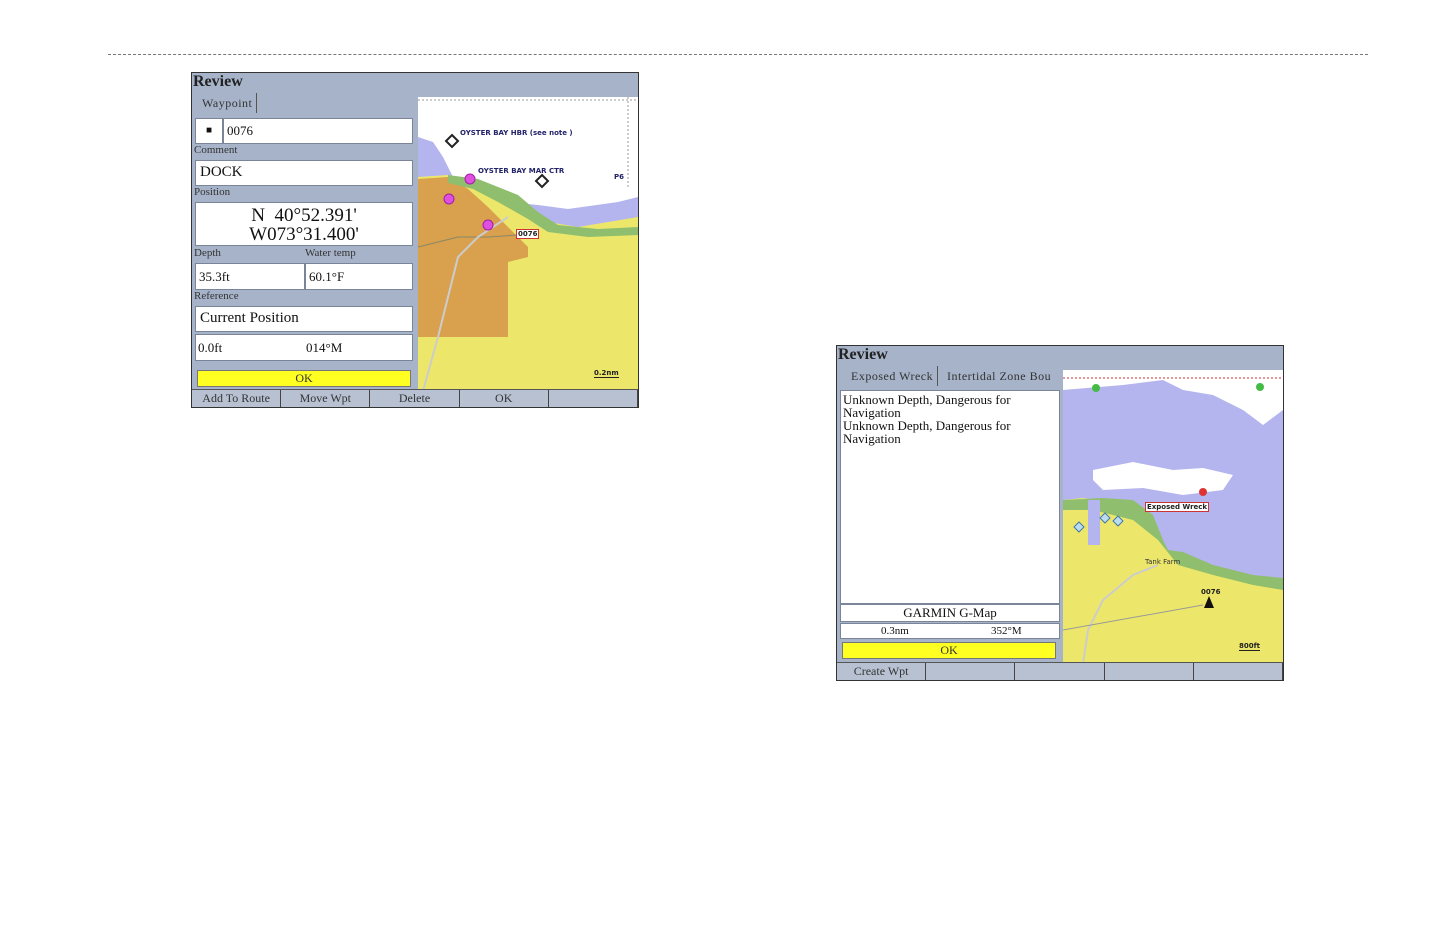 The height and width of the screenshot is (936, 1440). Describe the element at coordinates (250, 276) in the screenshot. I see `depth-value: 35.3ft` at that location.